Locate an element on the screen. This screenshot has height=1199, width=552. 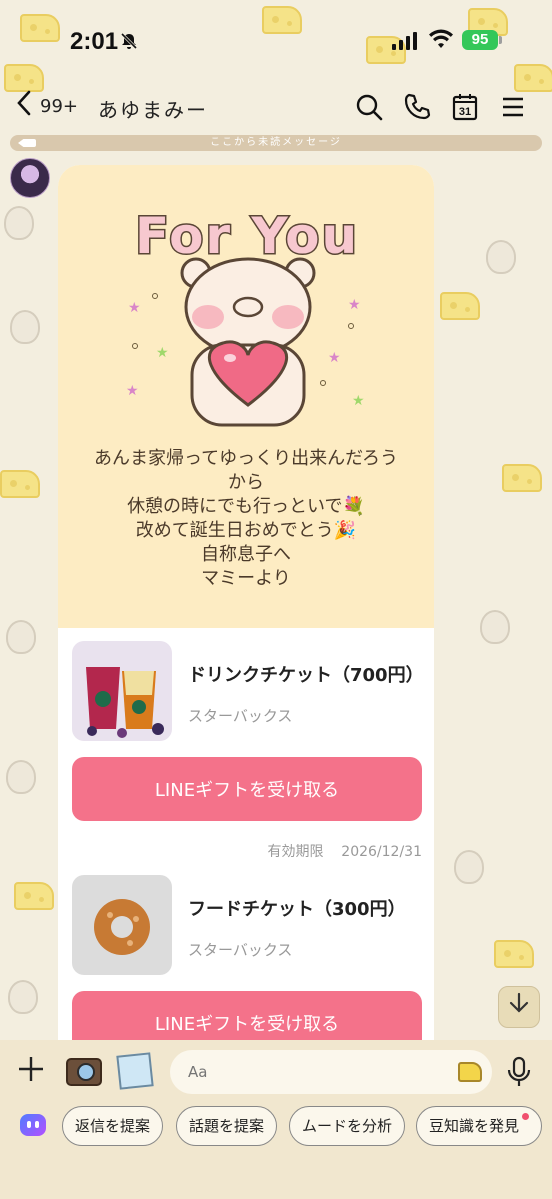
unread-divider-label: ここから未読メッセージ is located at coordinates (276, 142).